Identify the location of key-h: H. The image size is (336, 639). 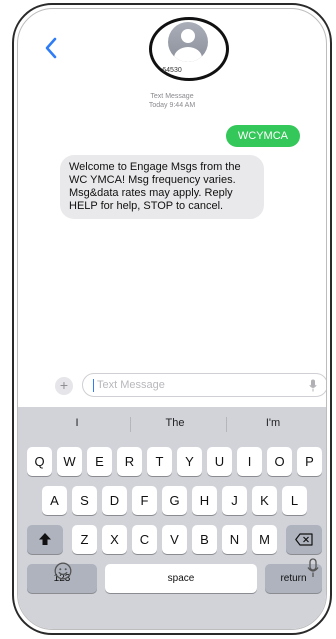
(204, 500).